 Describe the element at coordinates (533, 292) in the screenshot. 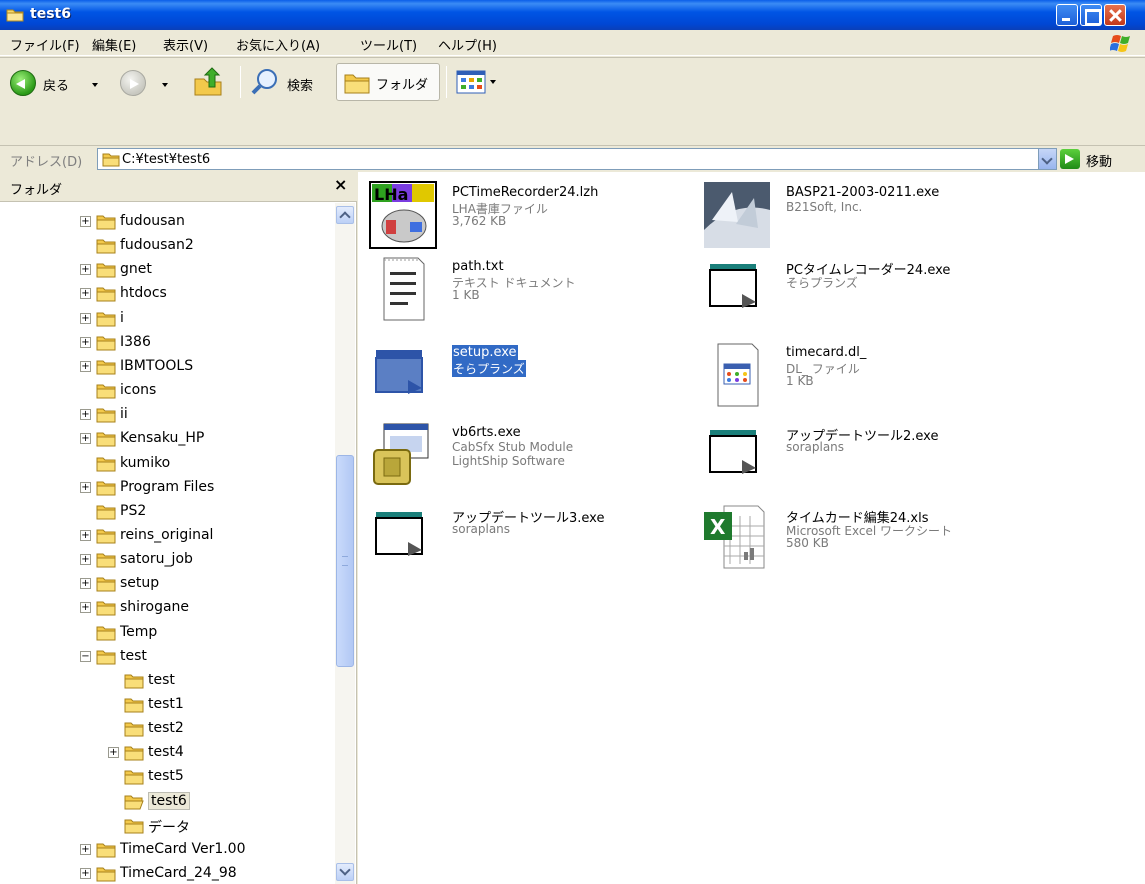

I see `file-item: path.txt テキスト ドキュメント 1 KB` at that location.